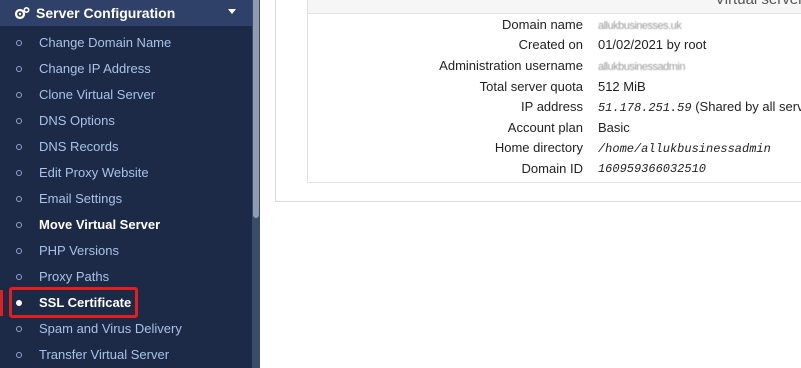 The height and width of the screenshot is (368, 801). I want to click on ip-address-value: 51.178.251.59 (Shared by all servers), so click(699, 106).